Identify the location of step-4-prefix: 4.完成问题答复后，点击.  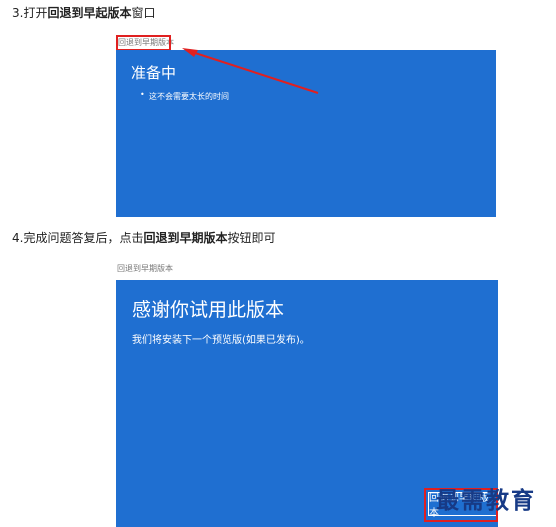
(78, 238).